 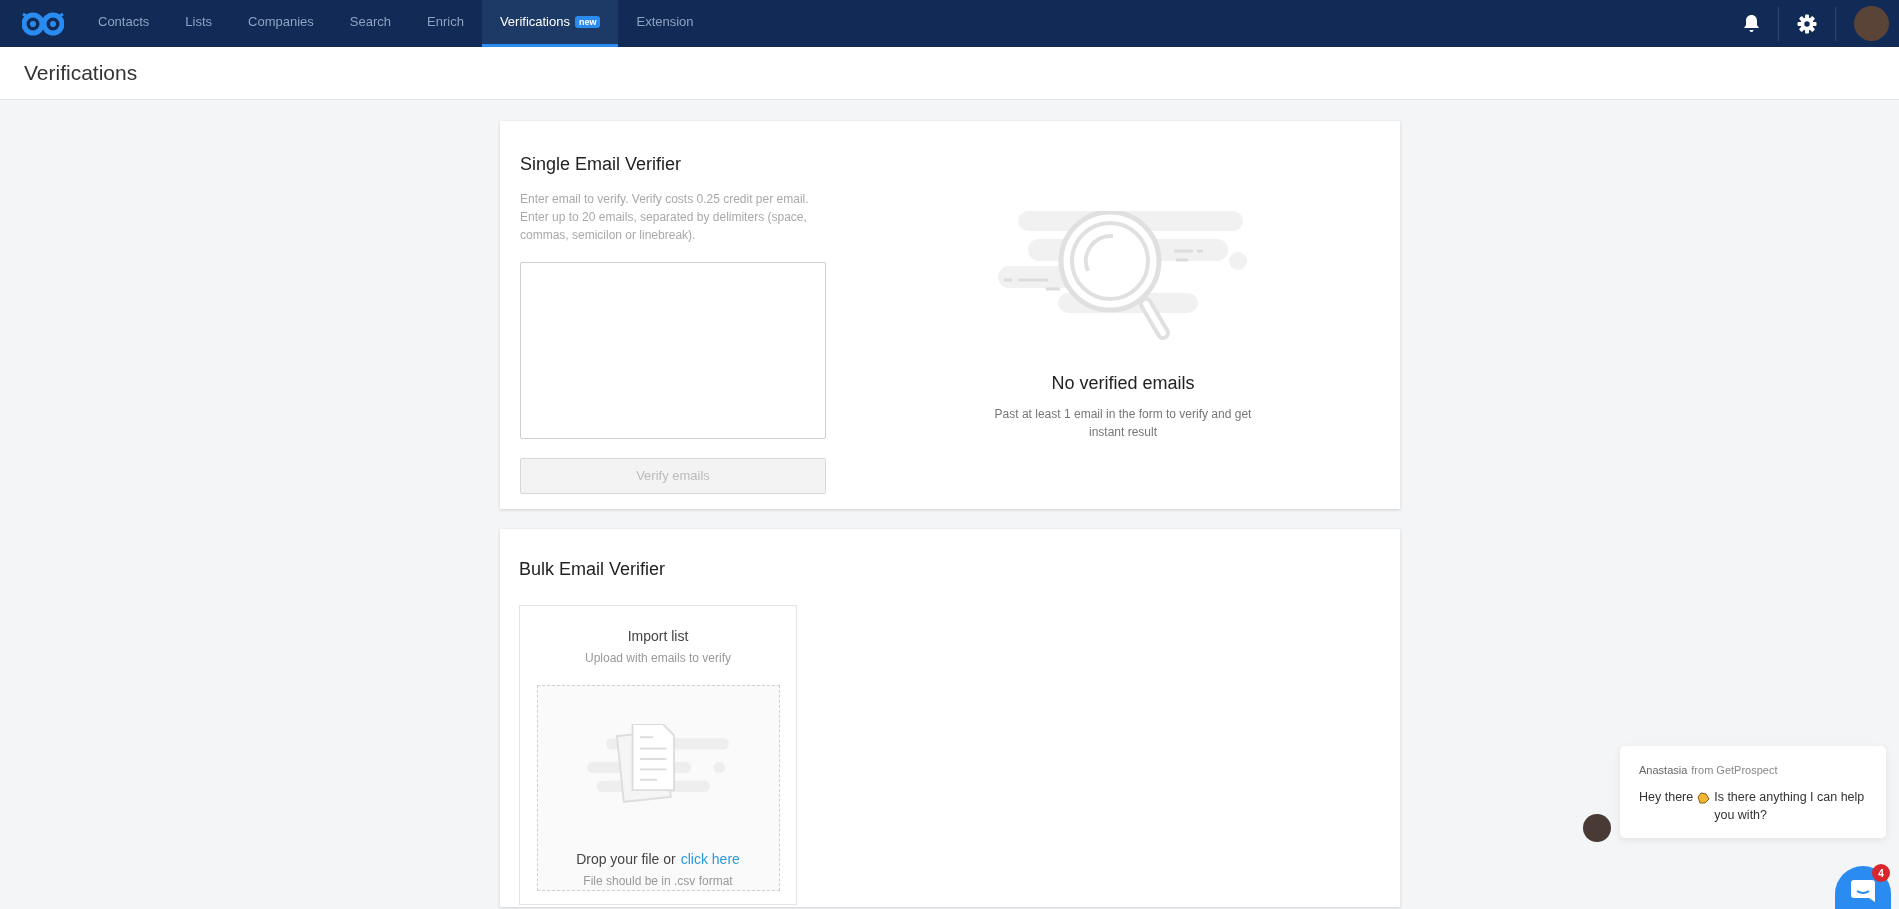 I want to click on card-title: Single Email Verifier, so click(x=601, y=164).